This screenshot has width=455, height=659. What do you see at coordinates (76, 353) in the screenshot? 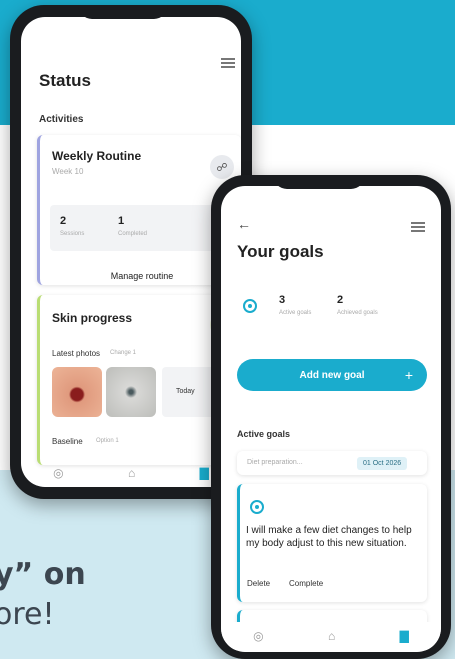
I see `latest-photos-label: Latest photos` at bounding box center [76, 353].